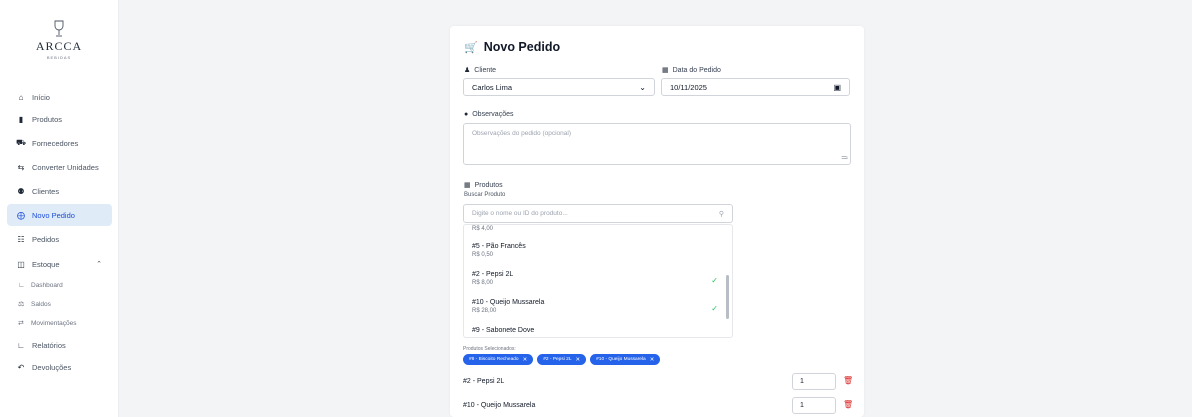  What do you see at coordinates (47, 285) in the screenshot?
I see `sidebar-subitem-label: Dashboard` at bounding box center [47, 285].